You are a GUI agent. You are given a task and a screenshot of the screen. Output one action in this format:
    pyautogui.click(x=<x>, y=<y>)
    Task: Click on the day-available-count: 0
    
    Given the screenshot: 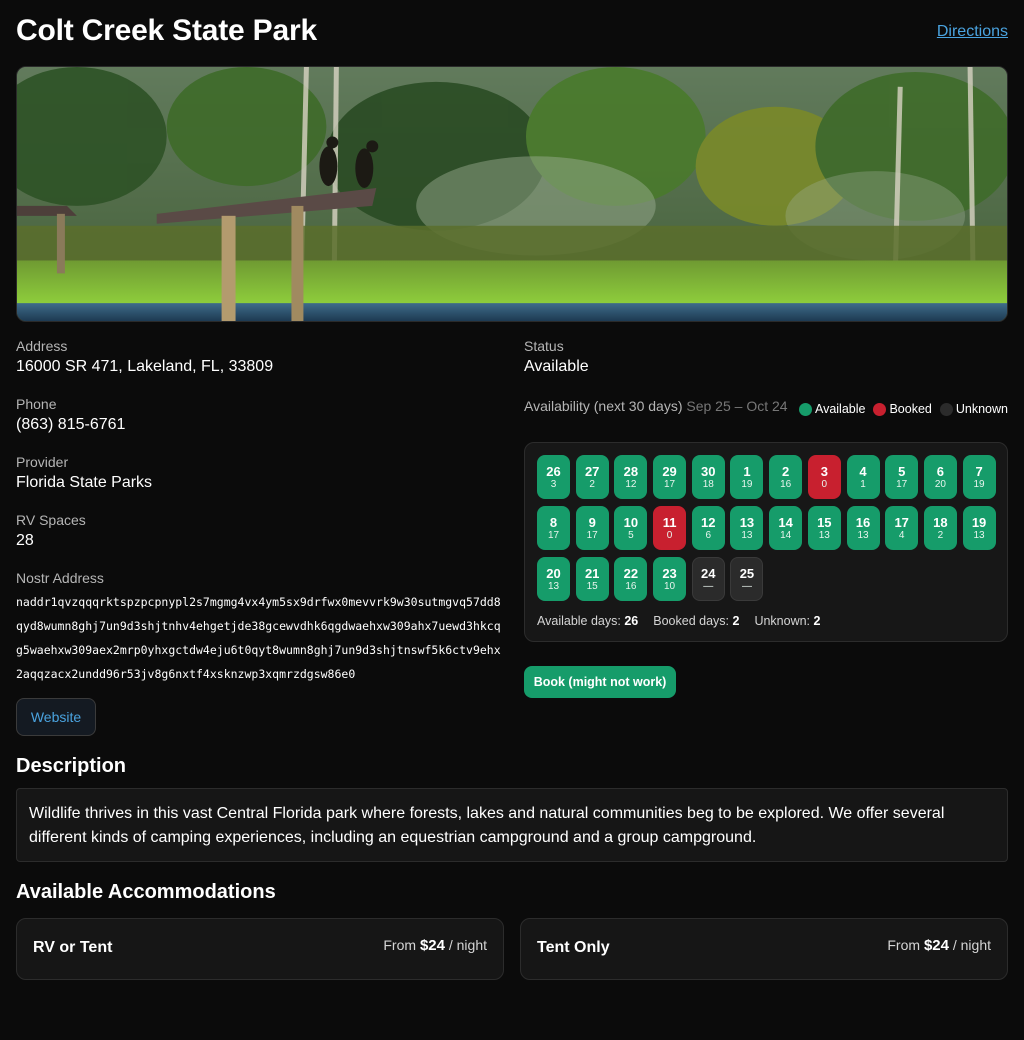 What is the action you would take?
    pyautogui.click(x=669, y=535)
    